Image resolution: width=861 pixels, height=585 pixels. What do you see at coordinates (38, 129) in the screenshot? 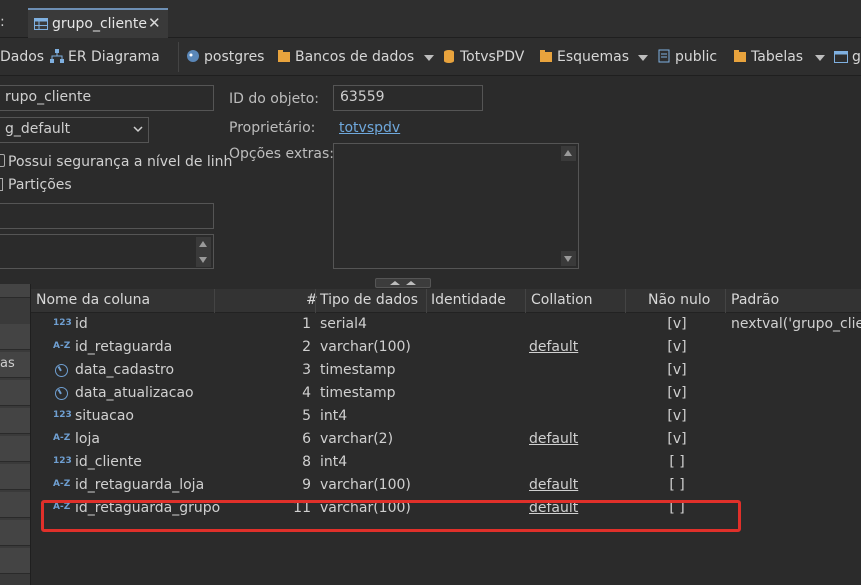
I see `tablespace-value: g_default` at bounding box center [38, 129].